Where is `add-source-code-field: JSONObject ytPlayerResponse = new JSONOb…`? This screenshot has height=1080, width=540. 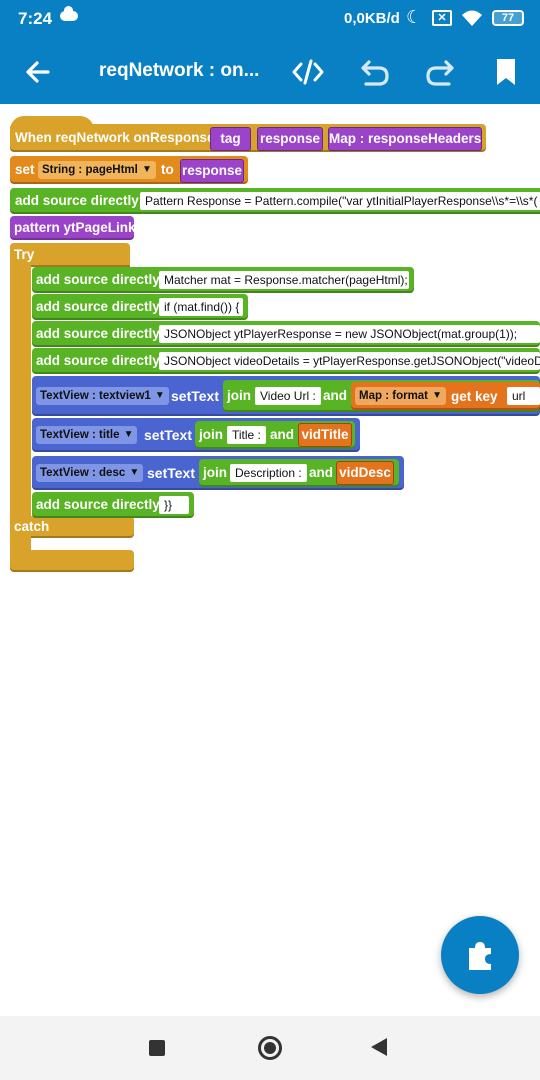 add-source-code-field: JSONObject ytPlayerResponse = new JSONOb… is located at coordinates (349, 334).